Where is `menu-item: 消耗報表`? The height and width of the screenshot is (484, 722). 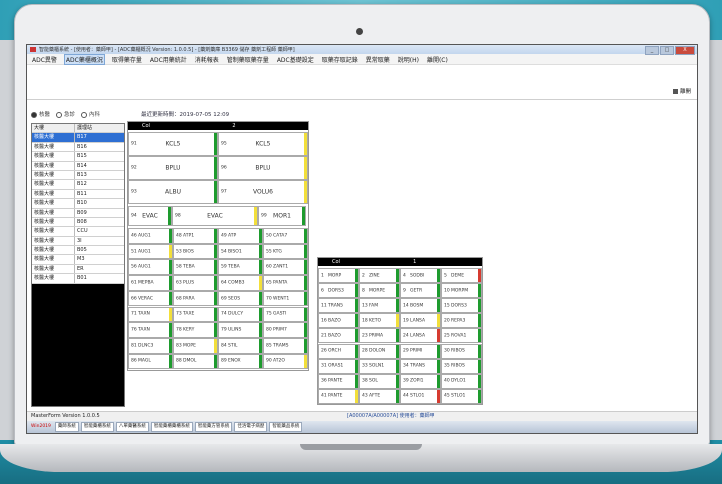 menu-item: 消耗報表 is located at coordinates (207, 59).